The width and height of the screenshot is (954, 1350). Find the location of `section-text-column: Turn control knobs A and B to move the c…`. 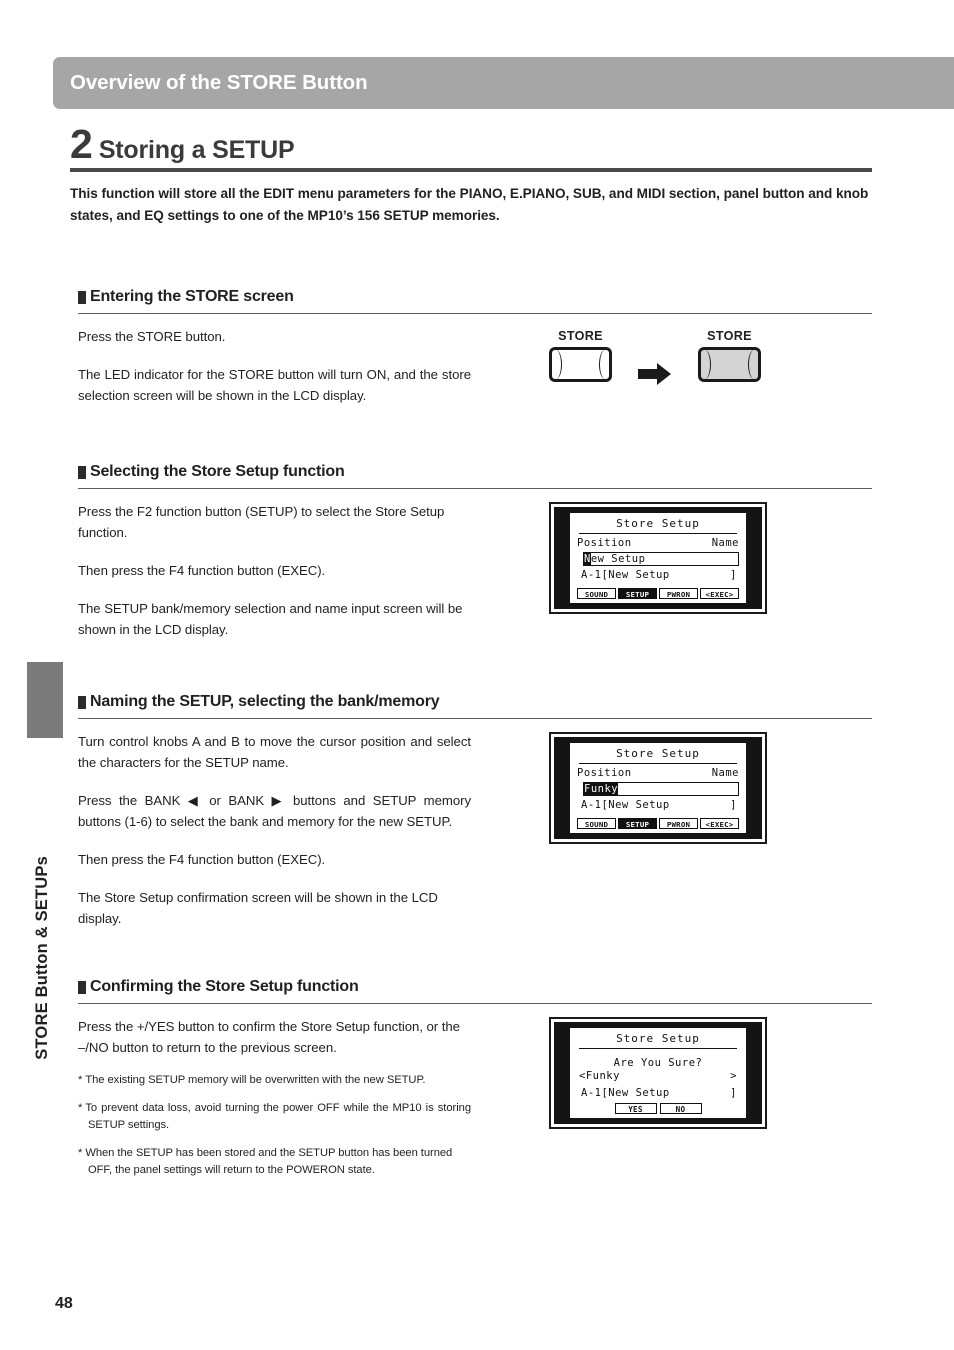

section-text-column: Turn control knobs A and B to move the c… is located at coordinates (274, 830).